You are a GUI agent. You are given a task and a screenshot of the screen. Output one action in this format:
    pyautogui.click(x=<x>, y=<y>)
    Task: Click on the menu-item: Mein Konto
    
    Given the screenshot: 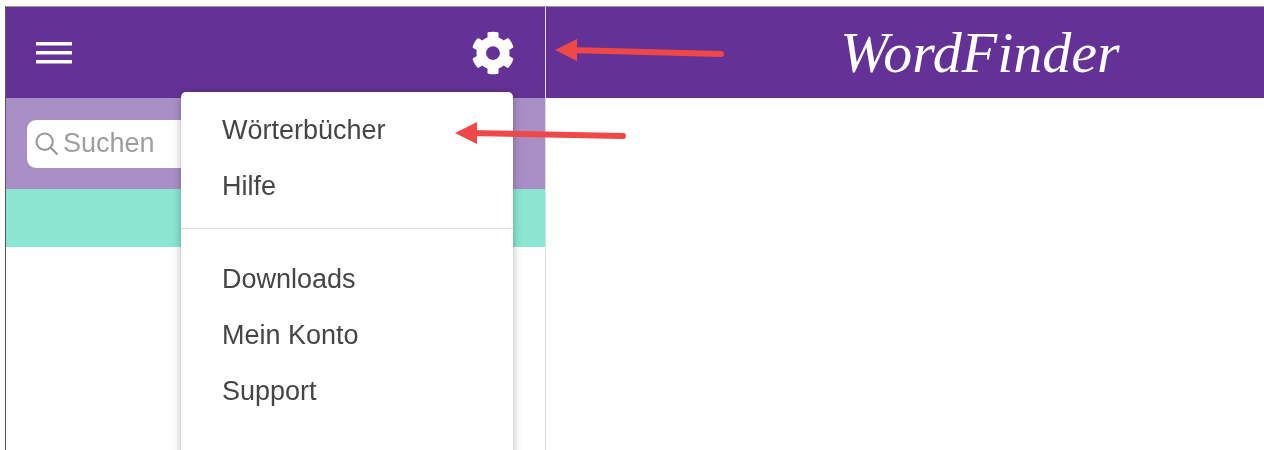 What is the action you would take?
    pyautogui.click(x=270, y=335)
    